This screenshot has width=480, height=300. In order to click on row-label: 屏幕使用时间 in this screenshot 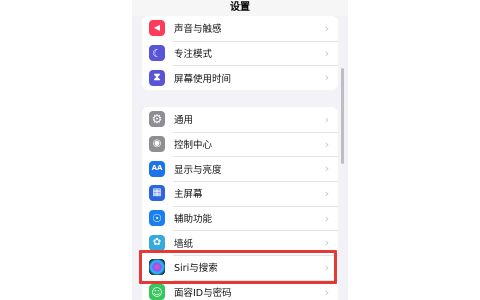, I will do `click(203, 79)`.